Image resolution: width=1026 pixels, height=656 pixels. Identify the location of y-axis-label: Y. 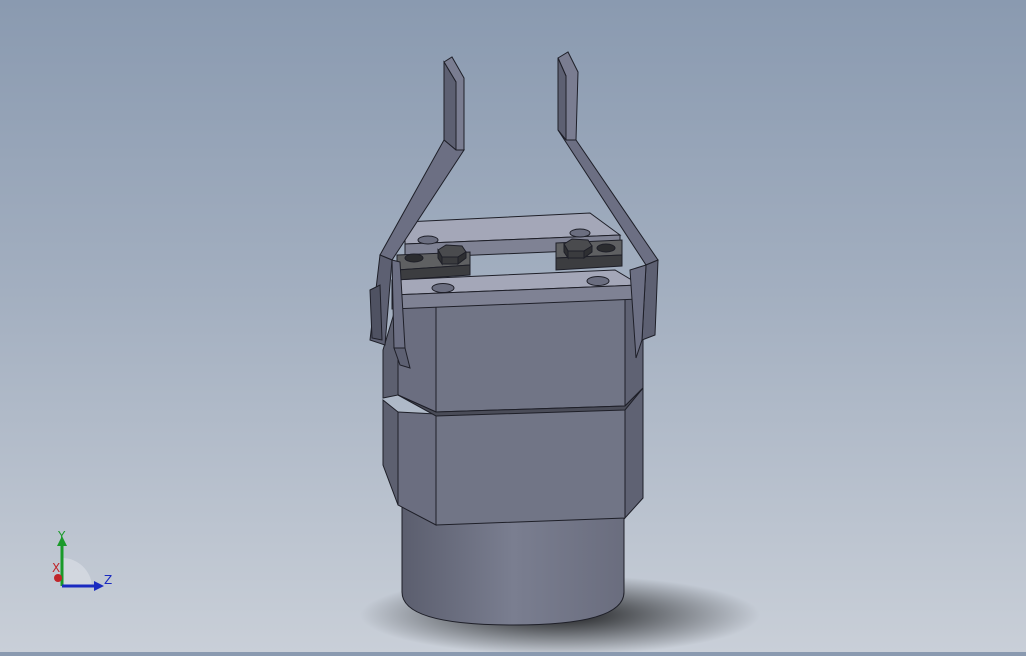
(61, 536).